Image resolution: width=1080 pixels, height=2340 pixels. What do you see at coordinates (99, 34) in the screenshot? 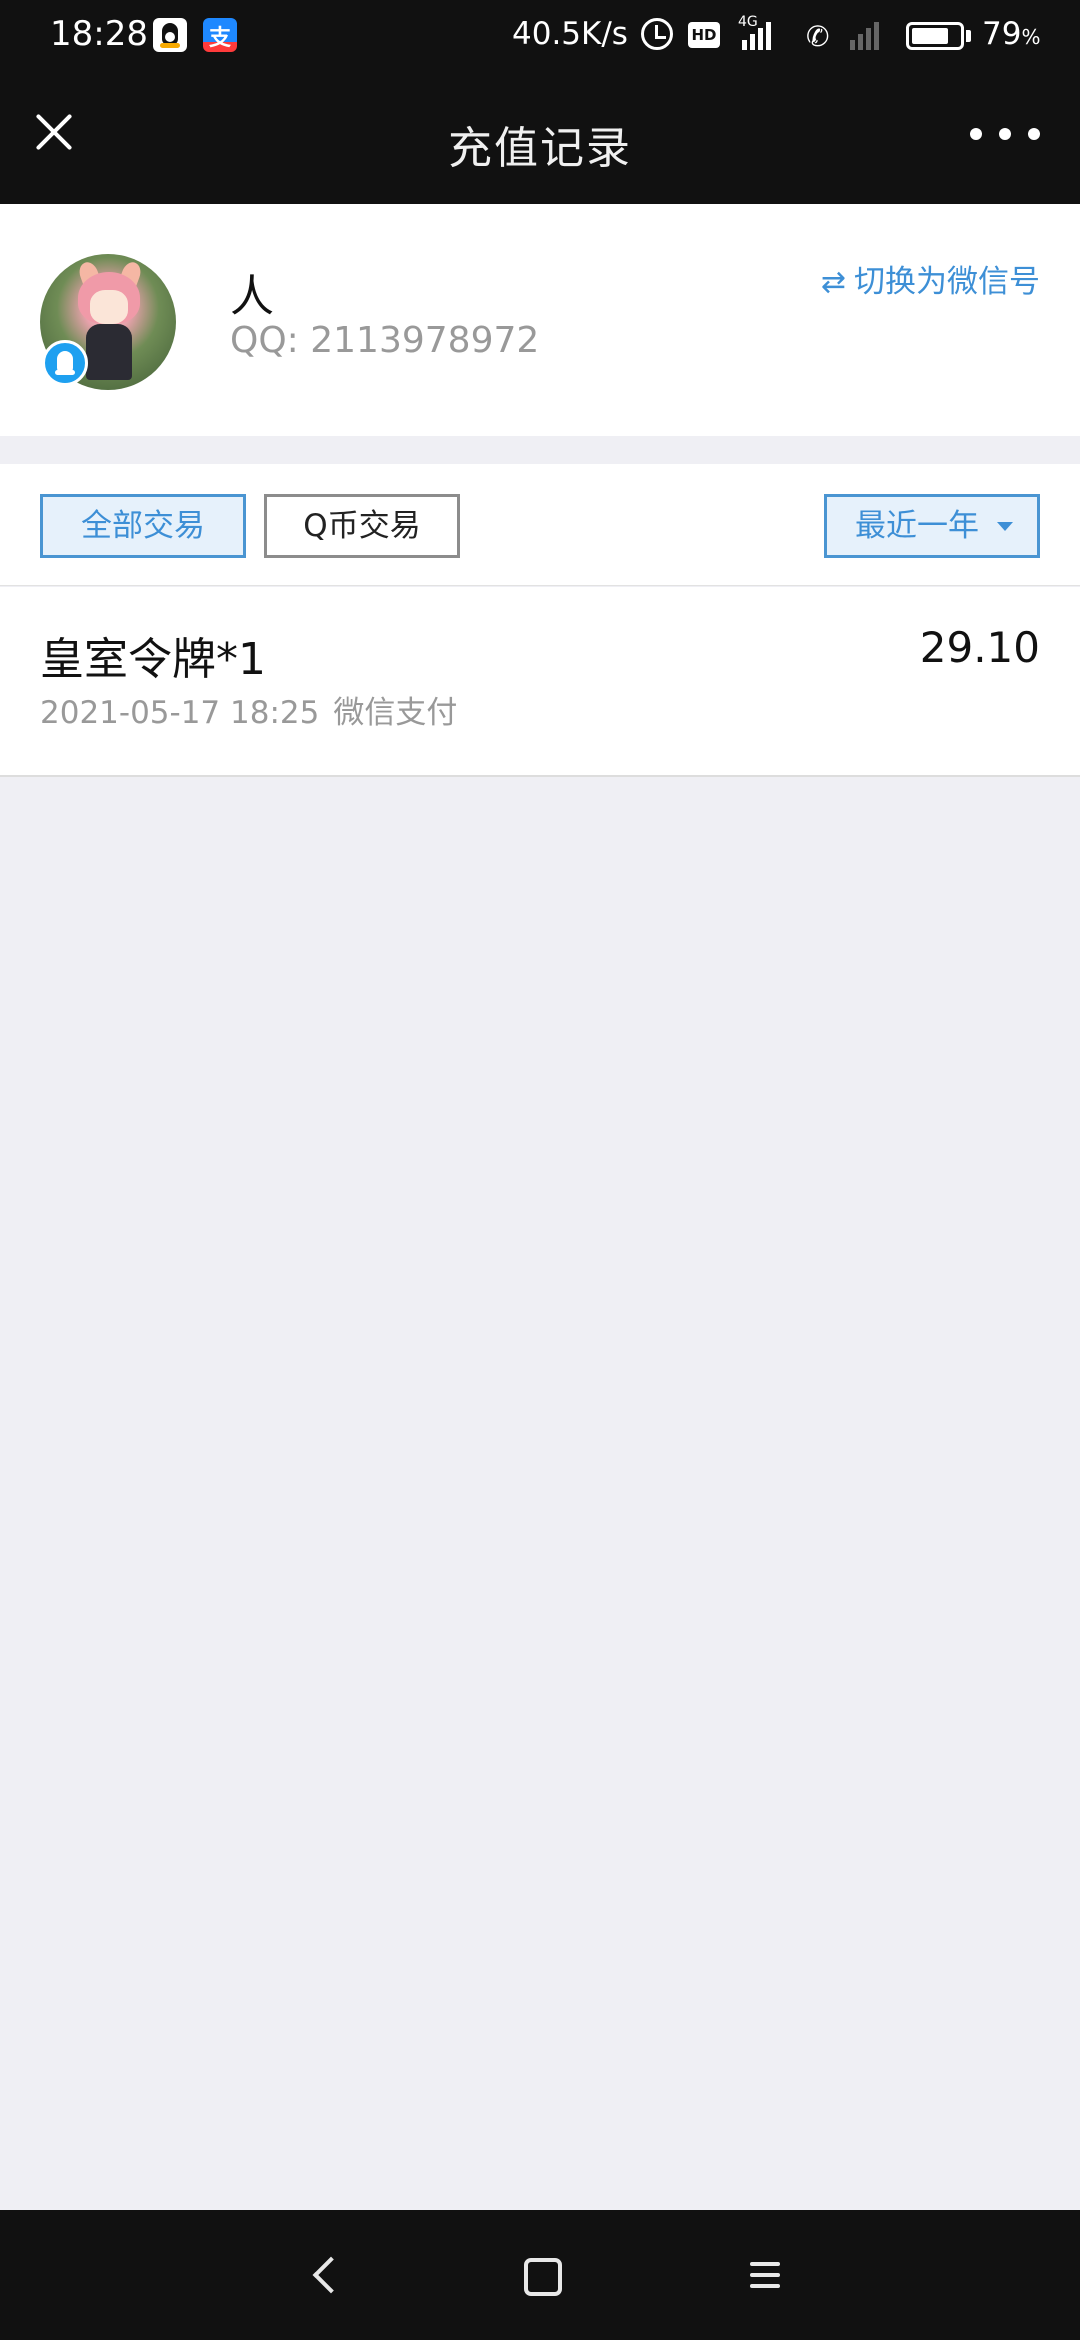
I see `status-time: 18:28` at bounding box center [99, 34].